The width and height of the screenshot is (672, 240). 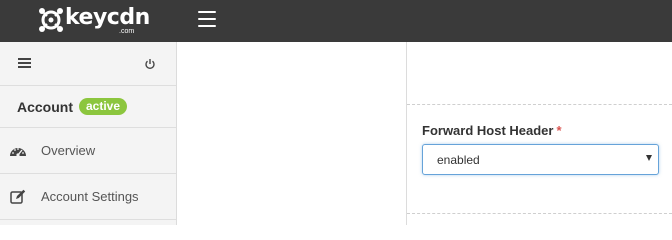 I want to click on logo-mark-icon, so click(x=51, y=20).